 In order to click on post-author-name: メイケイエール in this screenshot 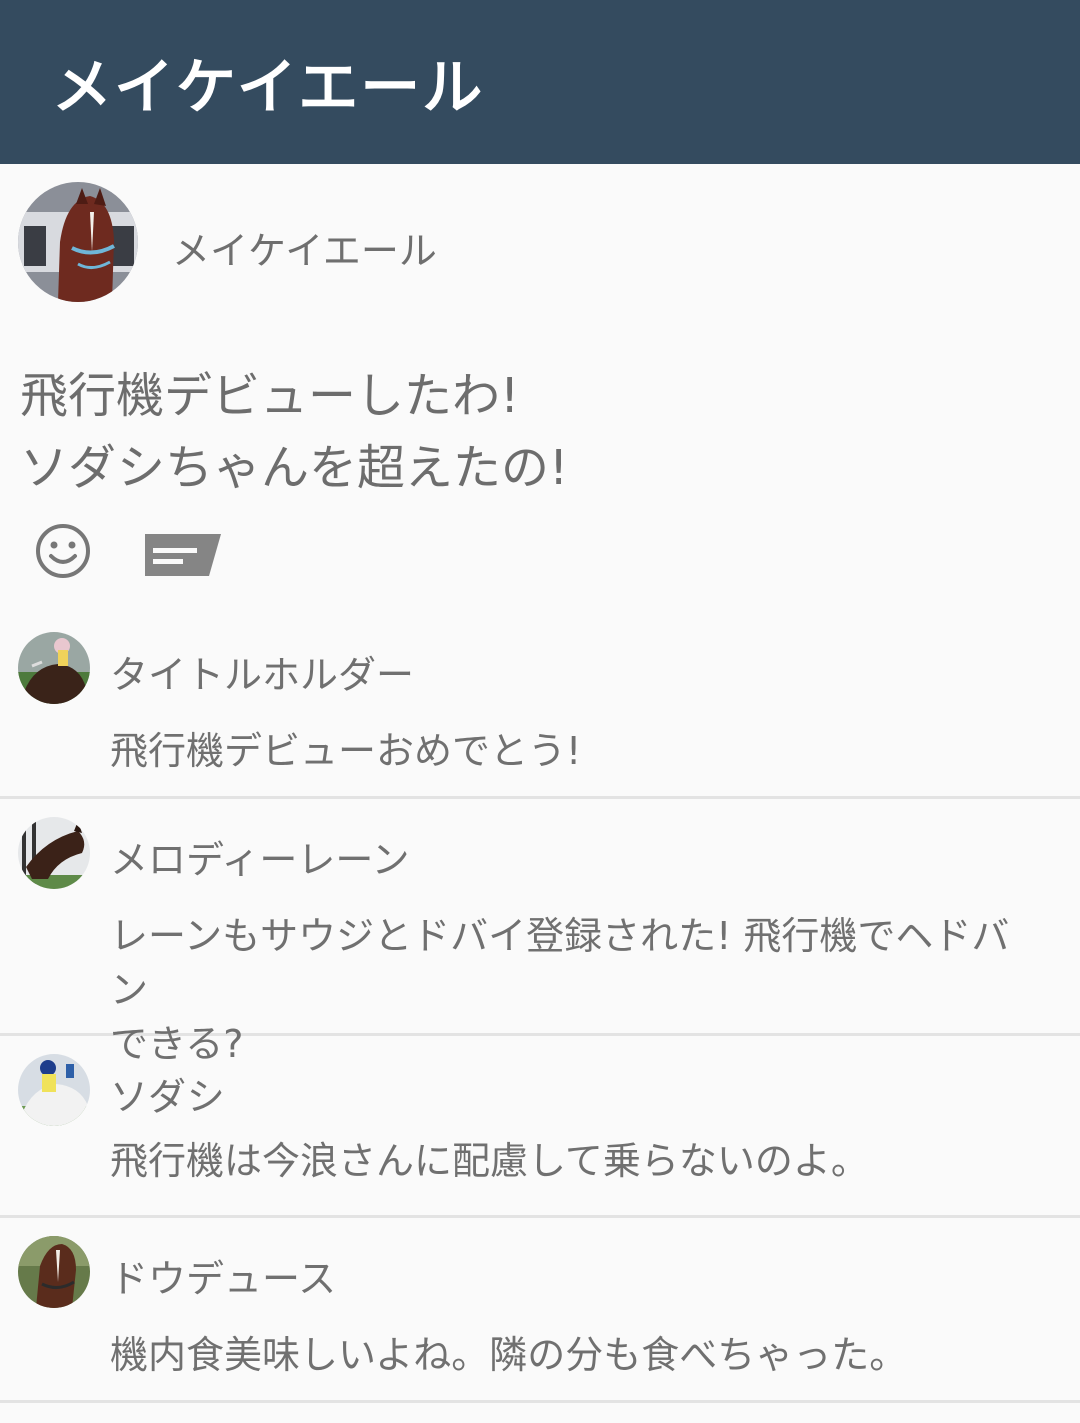, I will do `click(304, 247)`.